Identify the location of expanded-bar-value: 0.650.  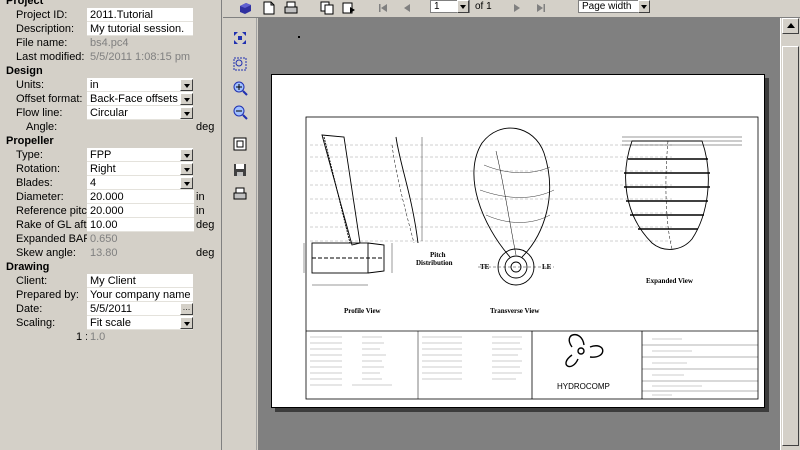
(140, 239).